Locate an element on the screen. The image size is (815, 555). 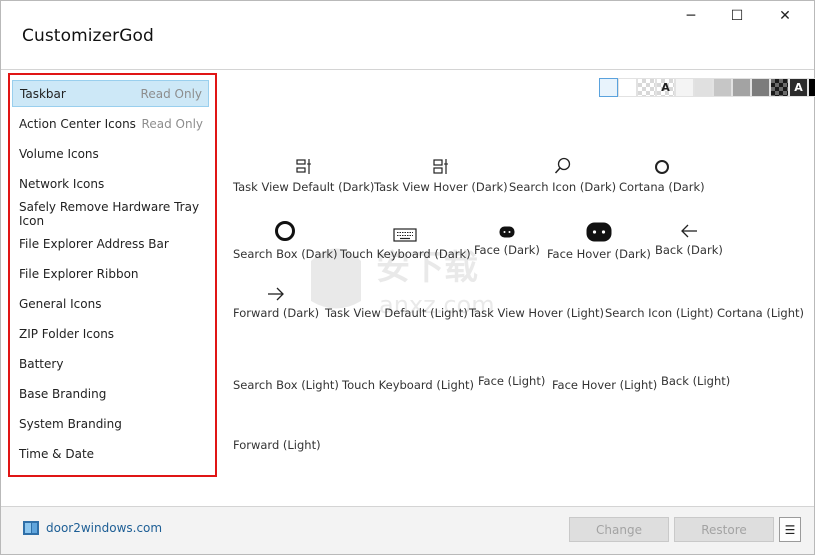
maximize-button: ☐ is located at coordinates (737, 16).